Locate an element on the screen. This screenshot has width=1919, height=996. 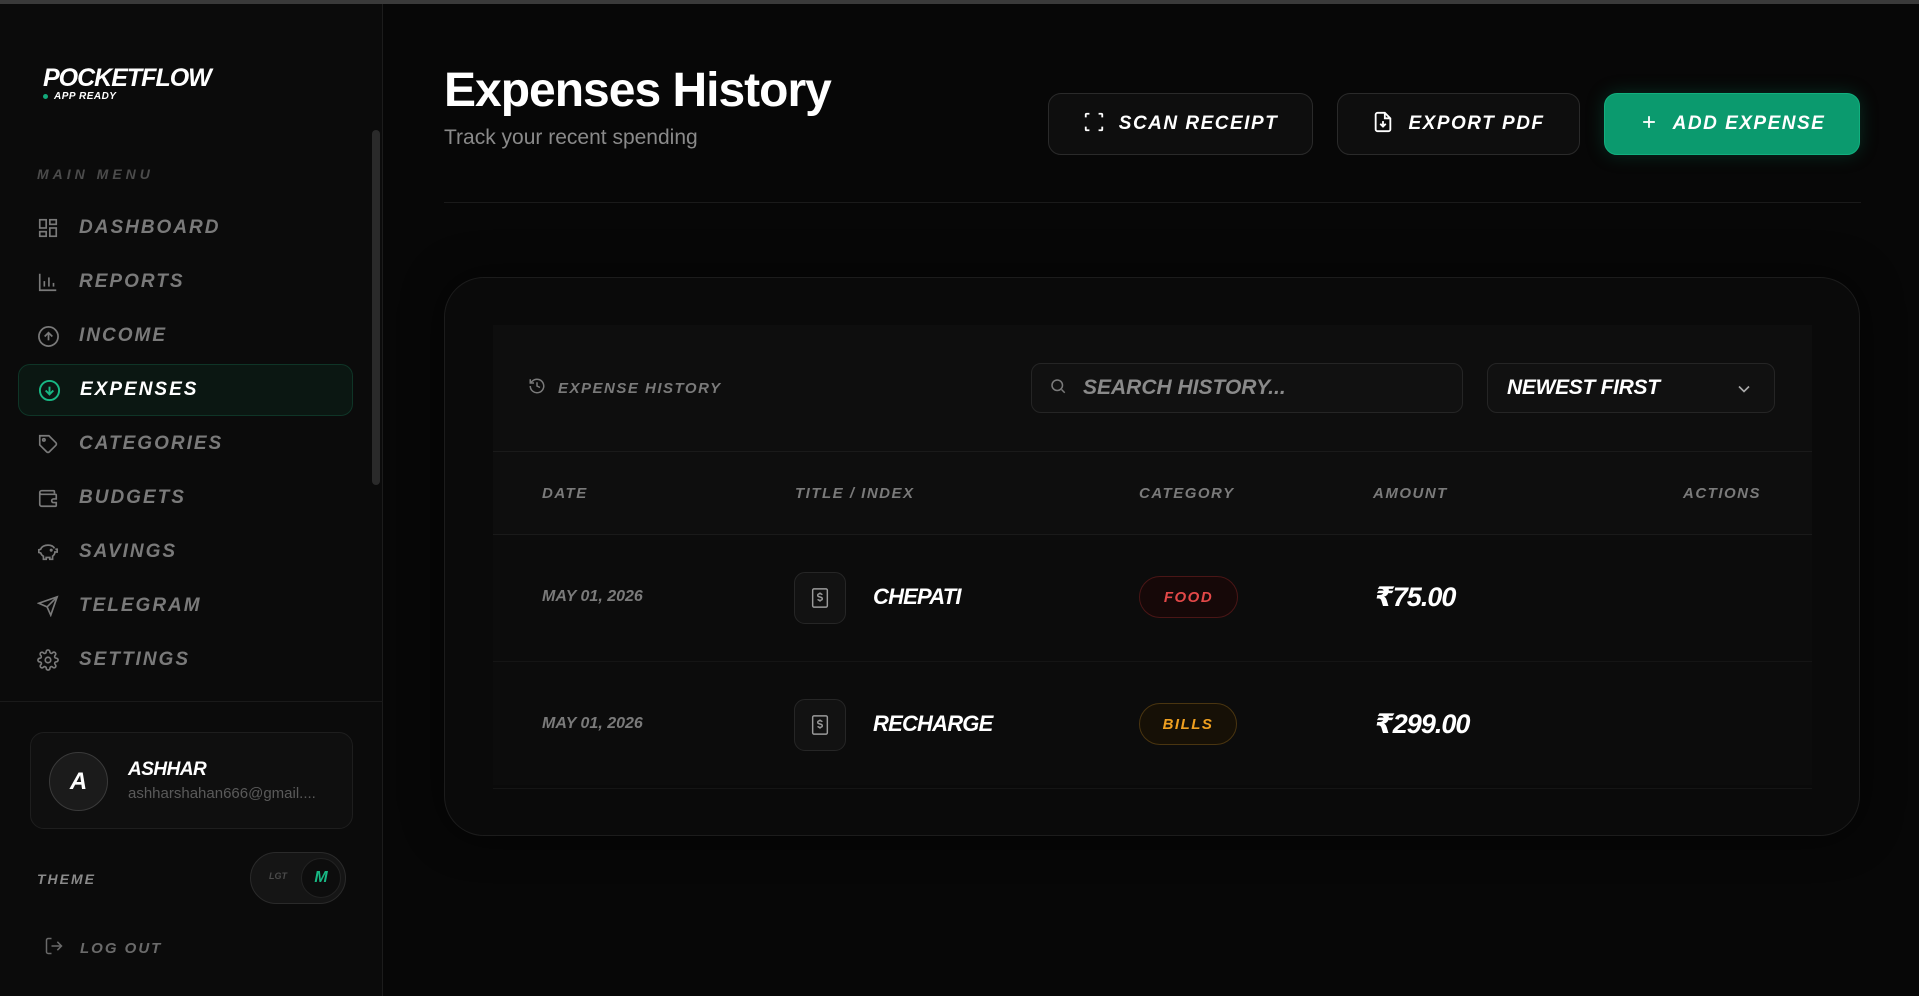
scan-receipt-button: SCAN RECEIPT is located at coordinates (1180, 124).